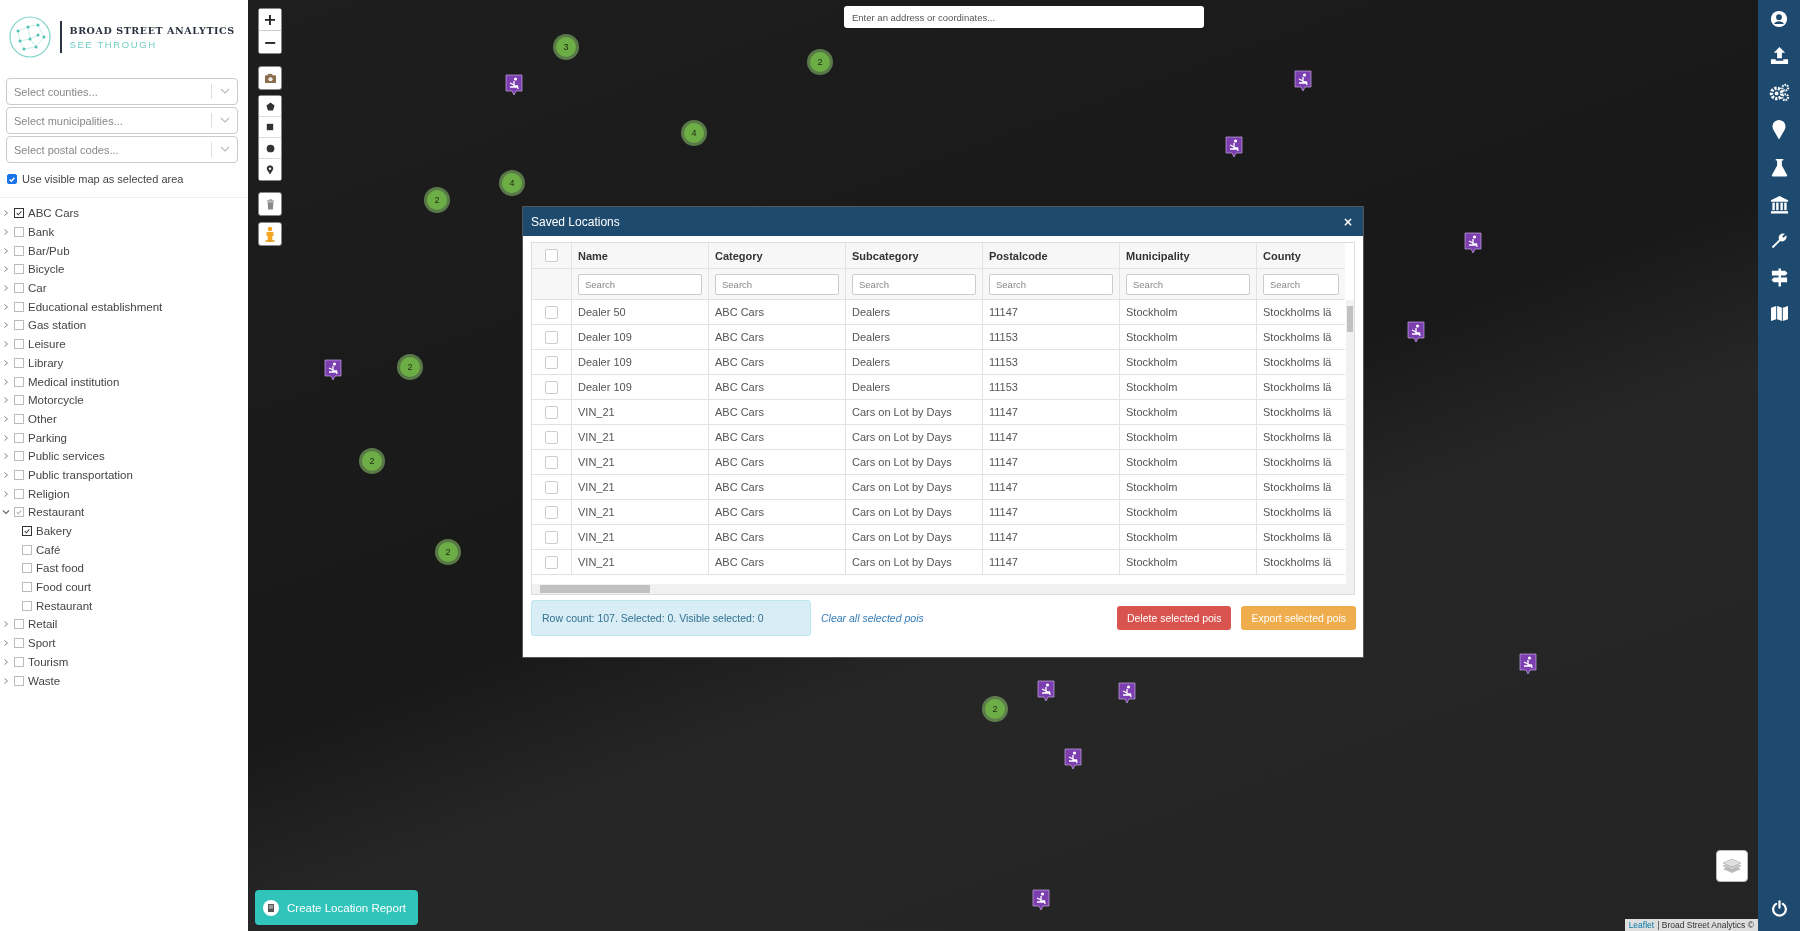 This screenshot has width=1800, height=931. What do you see at coordinates (1779, 313) in the screenshot?
I see `map-icon` at bounding box center [1779, 313].